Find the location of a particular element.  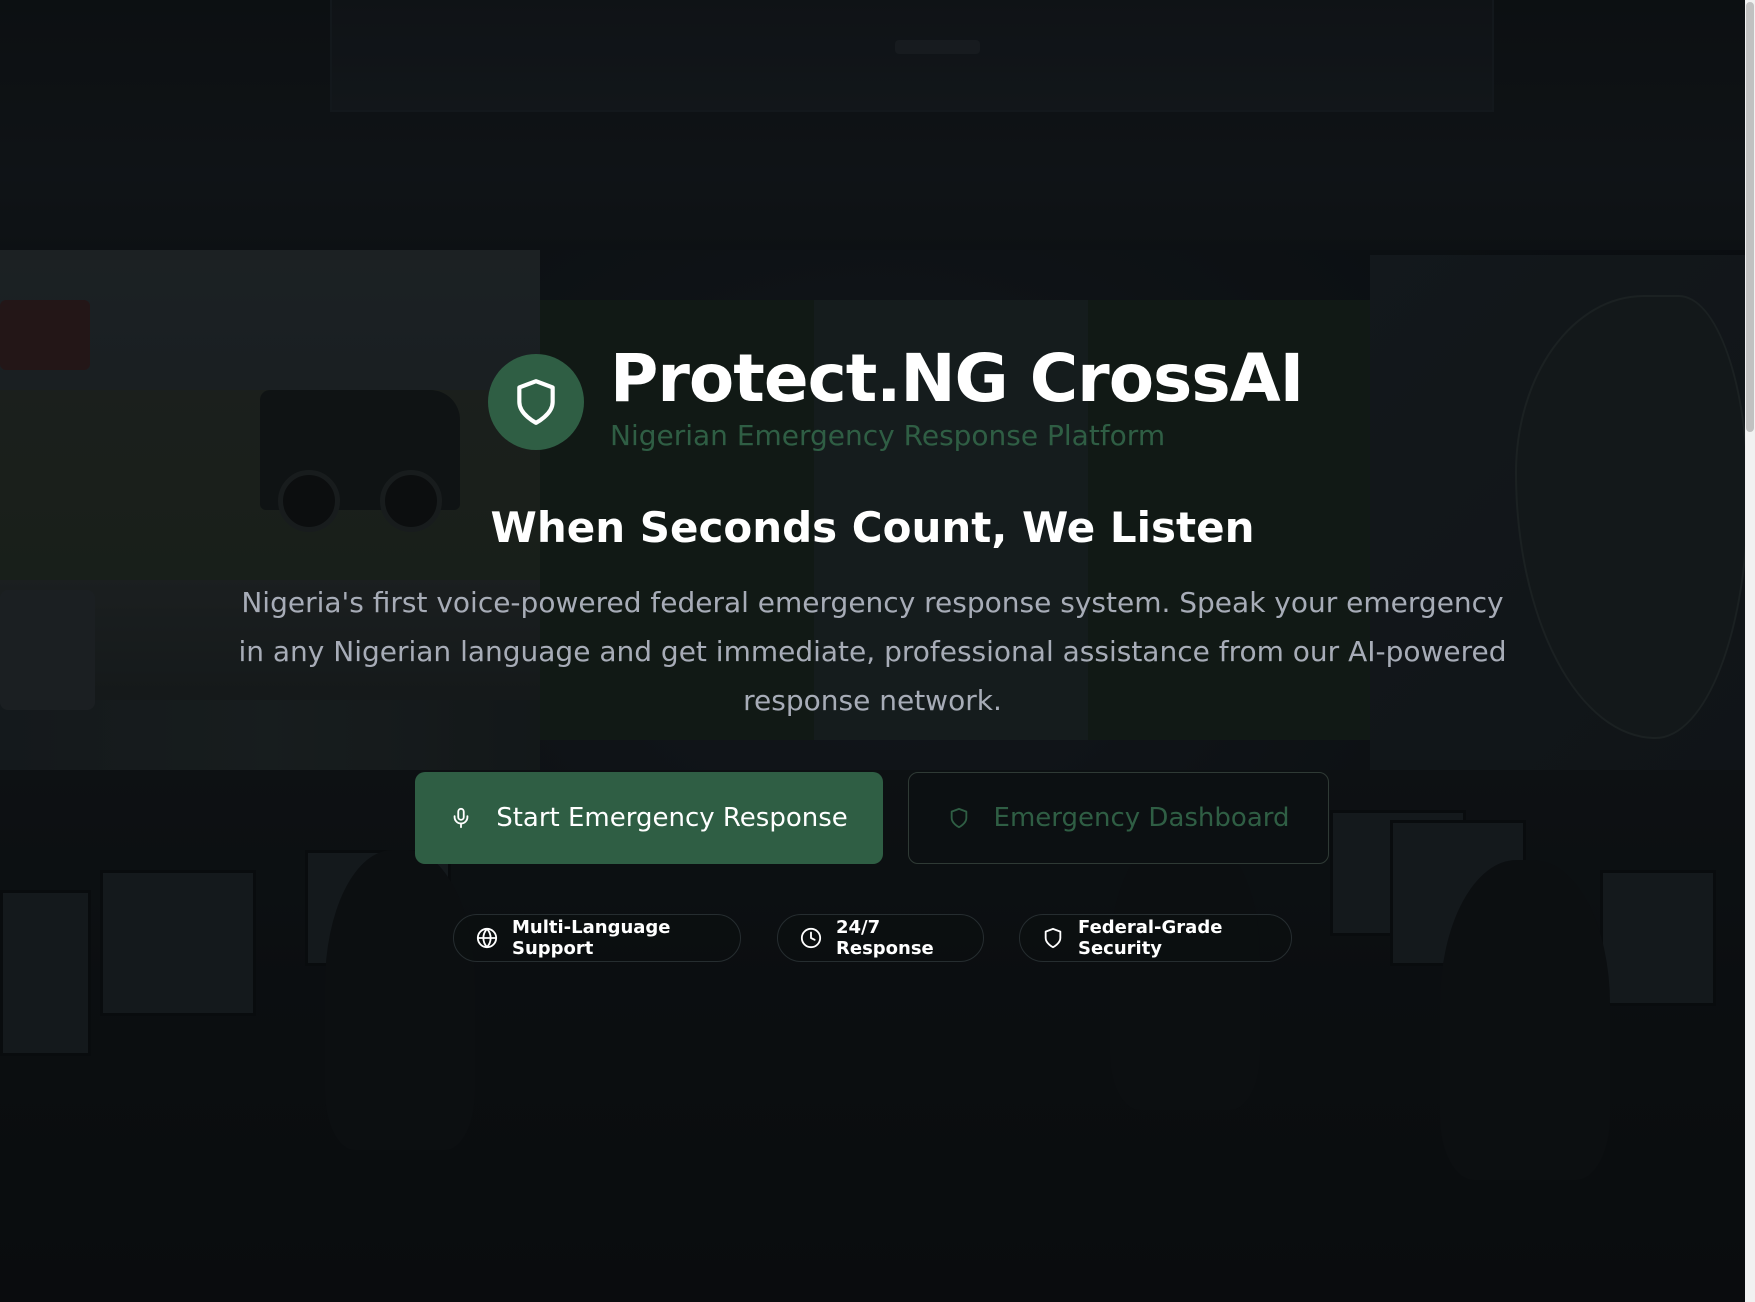

clock-icon is located at coordinates (811, 938).